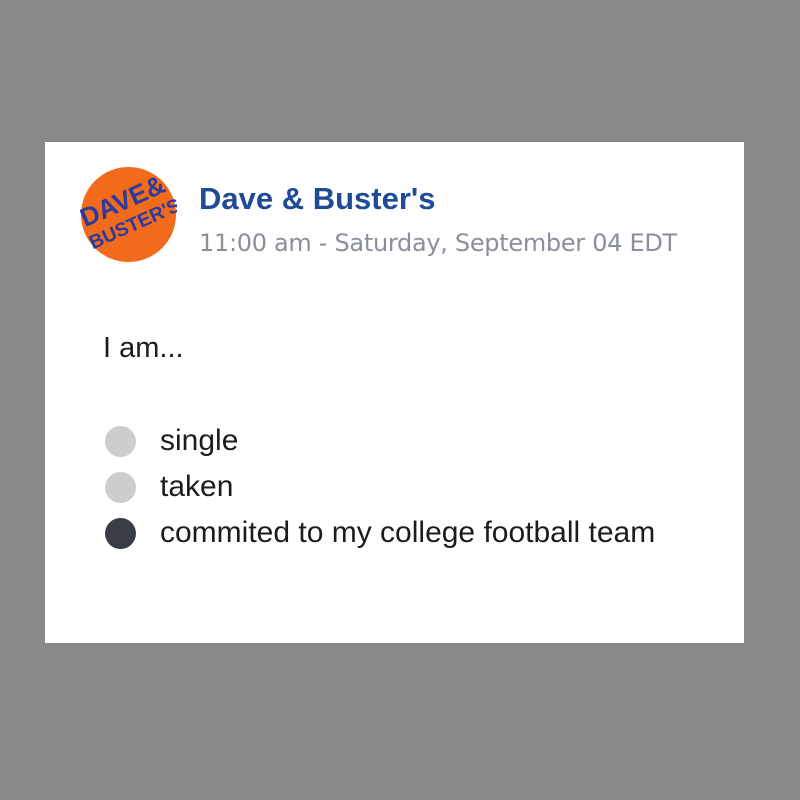 The height and width of the screenshot is (800, 800). I want to click on radio-selected-icon, so click(120, 533).